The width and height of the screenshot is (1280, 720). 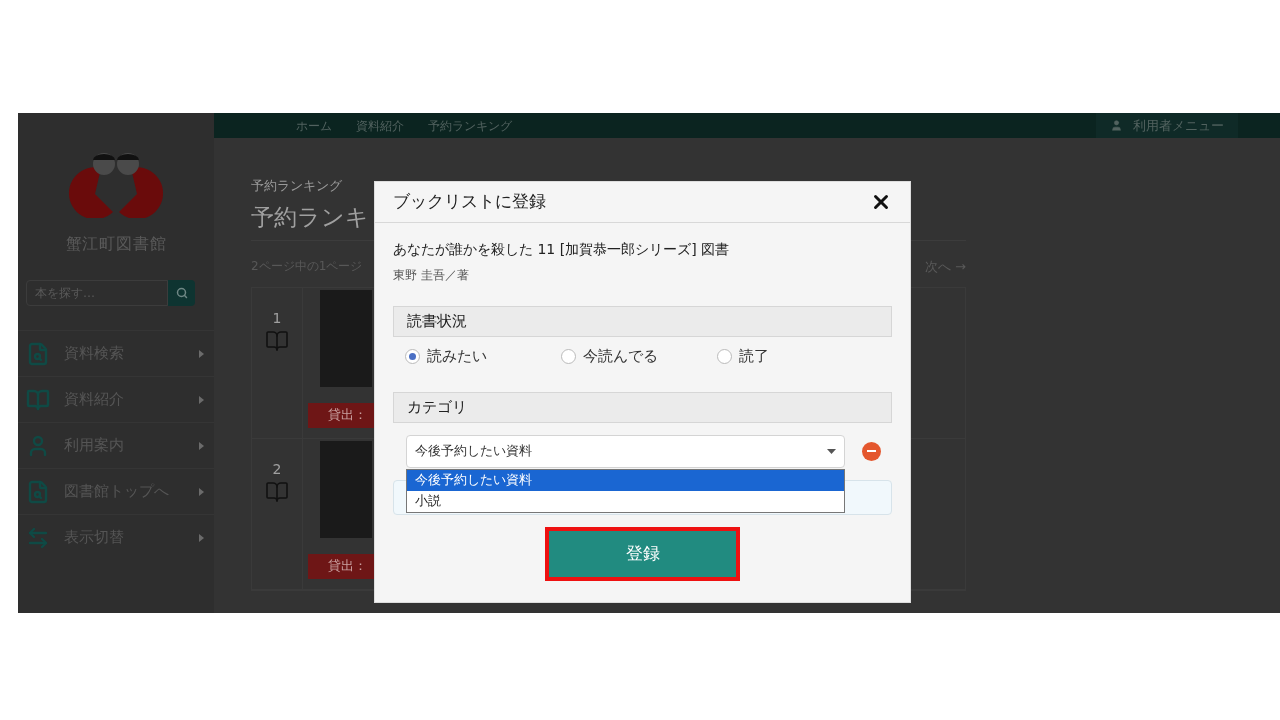 What do you see at coordinates (483, 356) in the screenshot?
I see `radio-option: 読みたい` at bounding box center [483, 356].